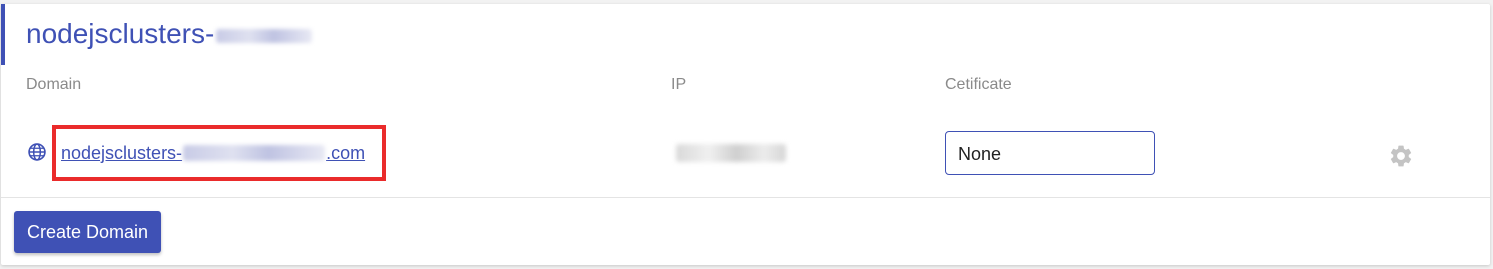  I want to click on certificate-select: None, so click(1050, 153).